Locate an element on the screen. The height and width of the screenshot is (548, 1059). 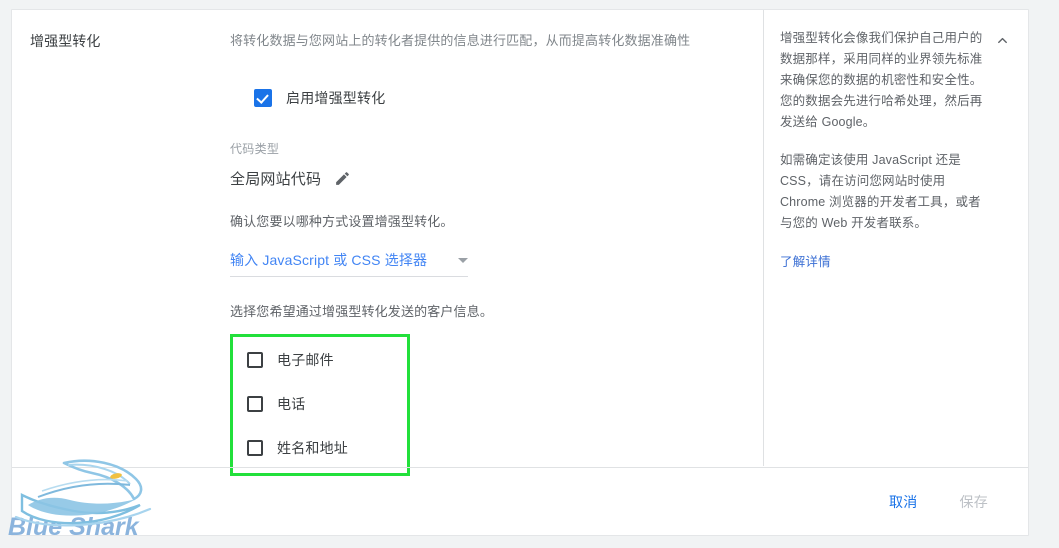
chevron-up-icon is located at coordinates (1002, 40).